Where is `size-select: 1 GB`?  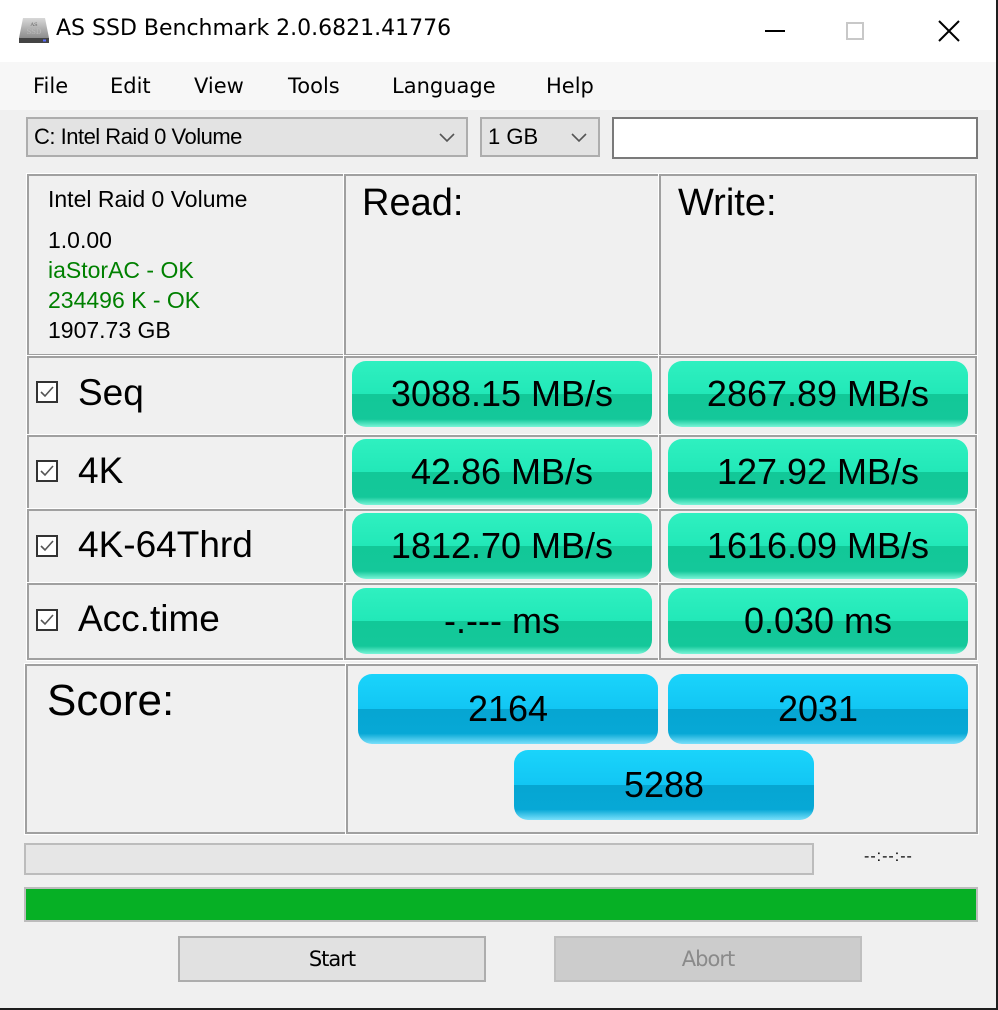
size-select: 1 GB is located at coordinates (540, 137).